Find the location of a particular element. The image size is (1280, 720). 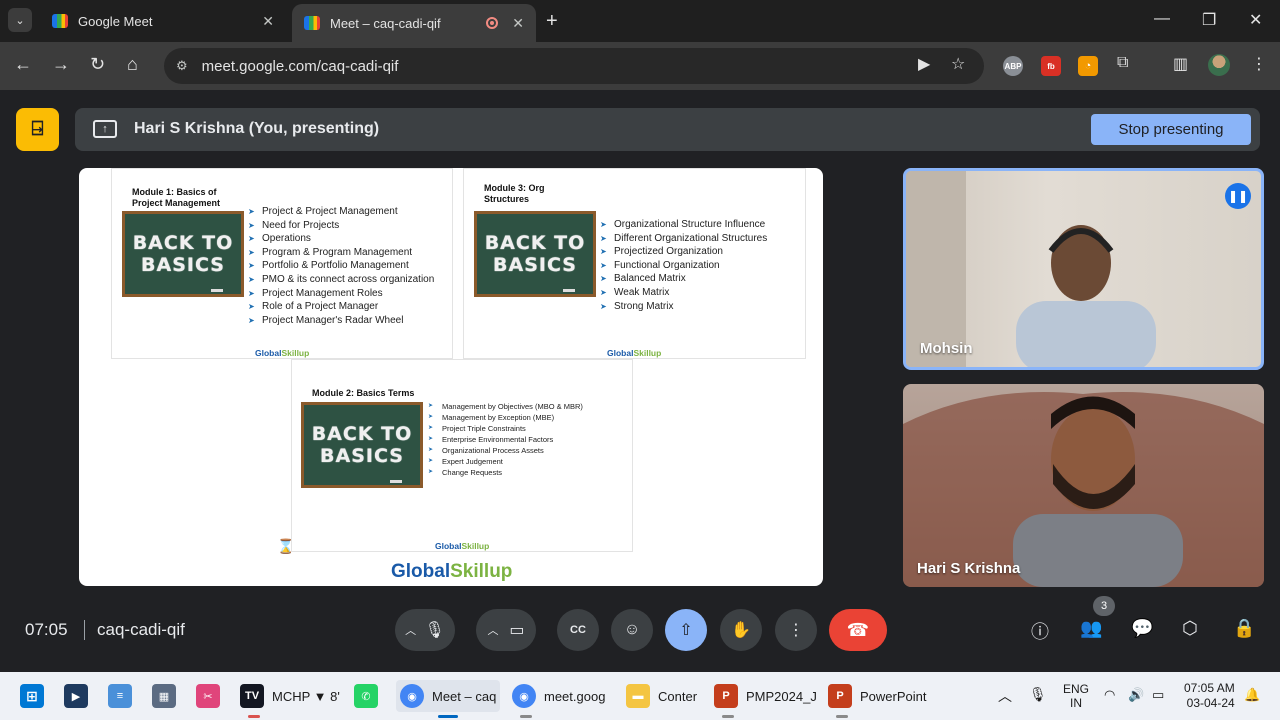

volume-icon: 🔊 is located at coordinates (1136, 695).